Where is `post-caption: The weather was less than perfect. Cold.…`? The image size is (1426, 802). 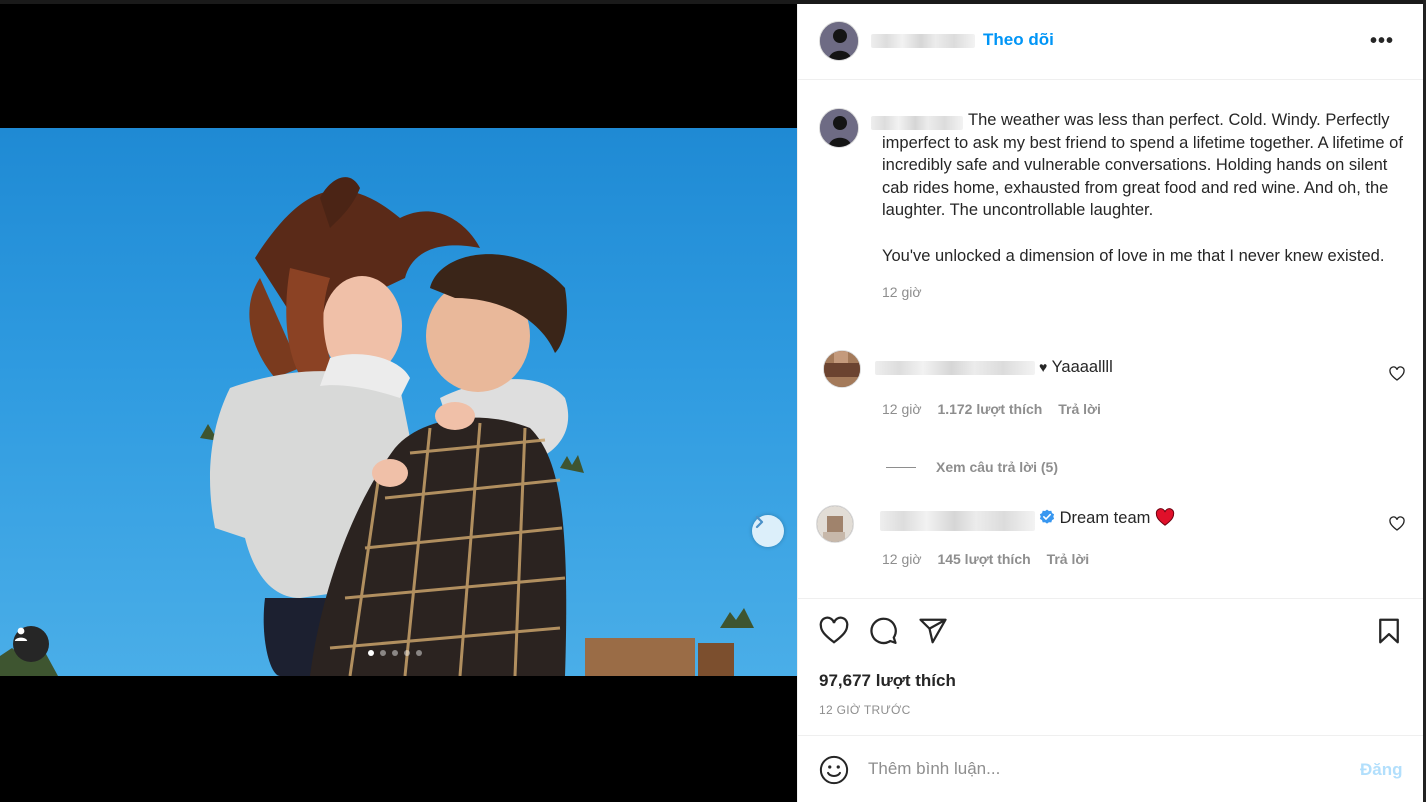
post-caption: The weather was less than perfect. Cold.… is located at coordinates (1147, 206).